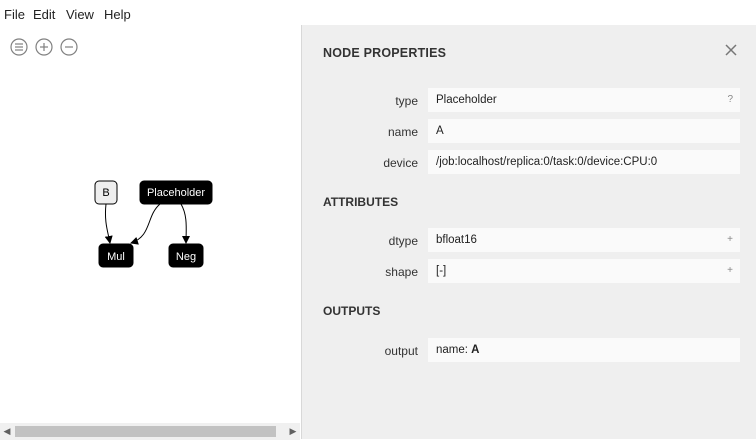 The height and width of the screenshot is (441, 756). Describe the element at coordinates (584, 271) in the screenshot. I see `attribute-value-shape: [-] +` at that location.